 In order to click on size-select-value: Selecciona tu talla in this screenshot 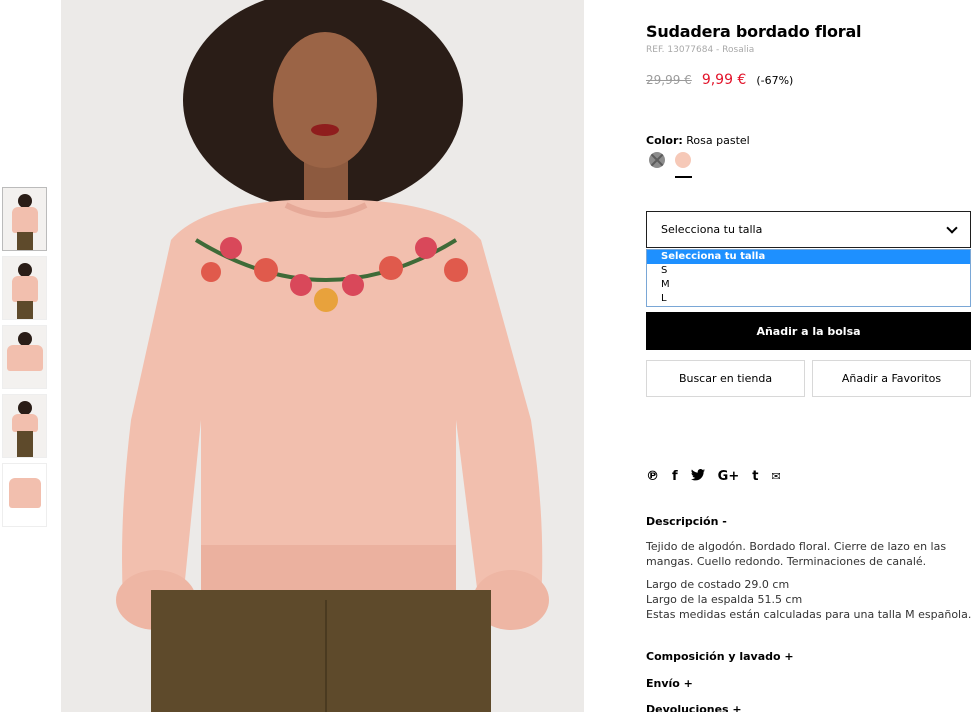, I will do `click(712, 229)`.